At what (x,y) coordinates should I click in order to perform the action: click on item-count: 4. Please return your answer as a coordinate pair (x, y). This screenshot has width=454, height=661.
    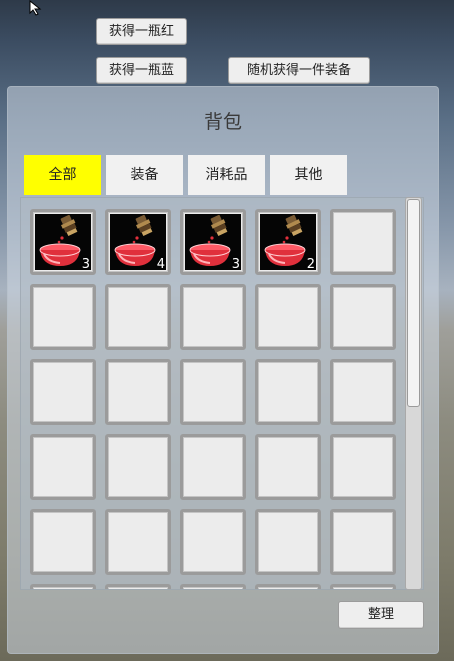
    Looking at the image, I should click on (160, 264).